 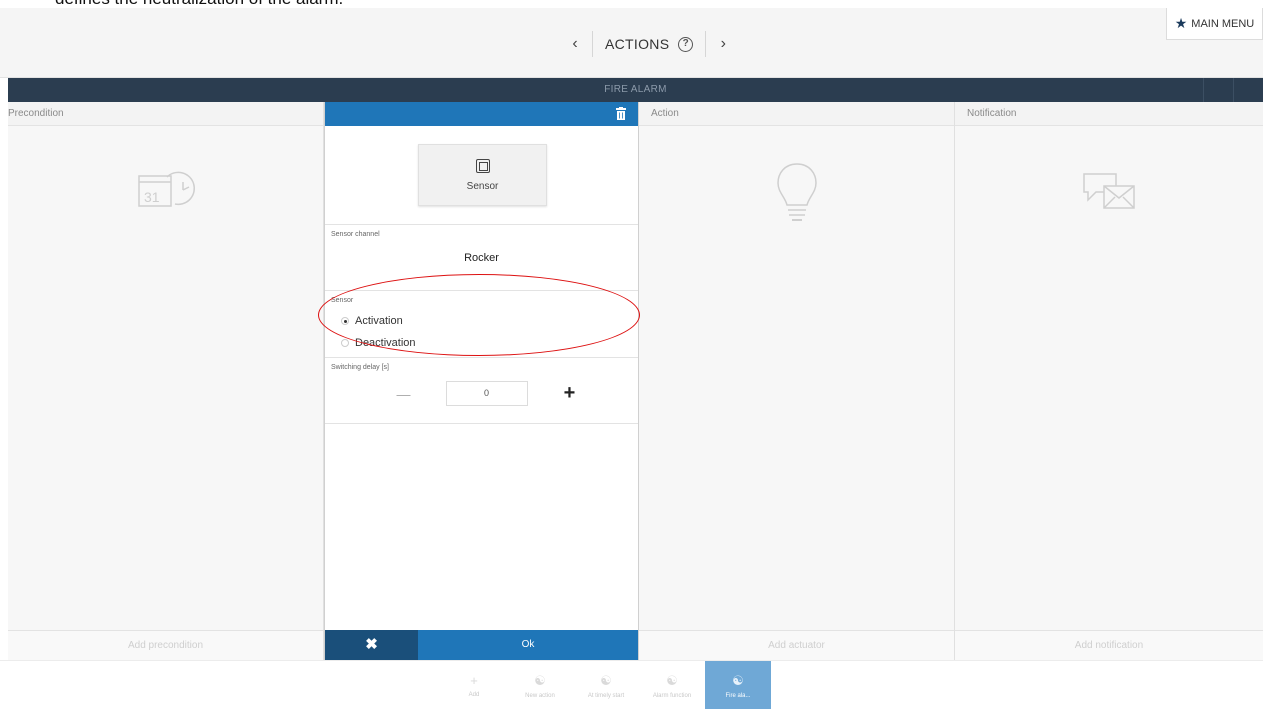 I want to click on switching-delay-section: Switching delay [s] — 0 +, so click(x=481, y=390).